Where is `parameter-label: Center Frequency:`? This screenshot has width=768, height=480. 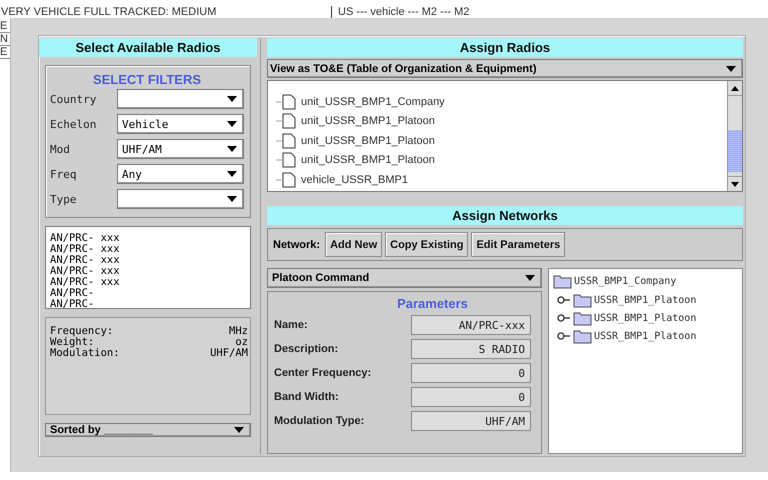
parameter-label: Center Frequency: is located at coordinates (323, 373).